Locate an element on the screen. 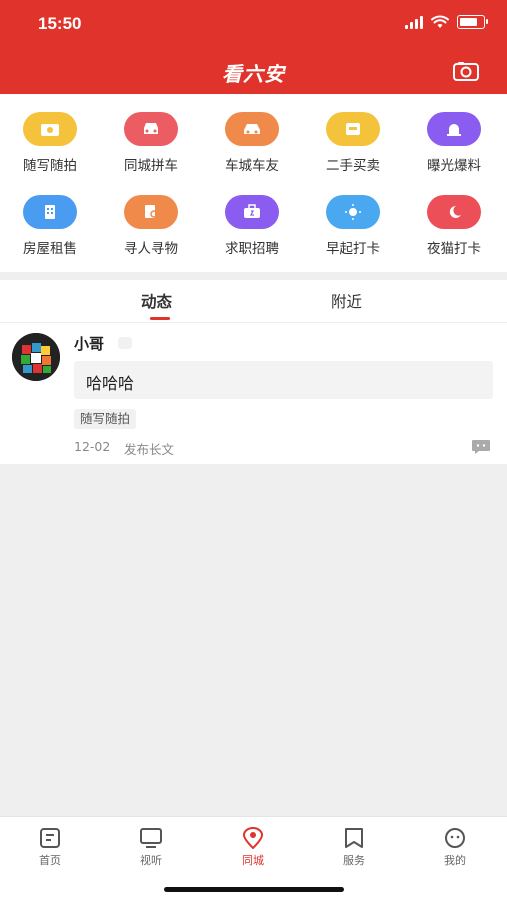 The image size is (507, 901). category-label: 寻人寻物 is located at coordinates (151, 249).